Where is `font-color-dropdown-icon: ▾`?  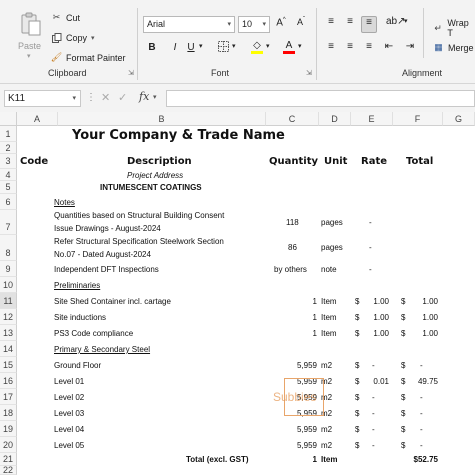 font-color-dropdown-icon: ▾ is located at coordinates (300, 46).